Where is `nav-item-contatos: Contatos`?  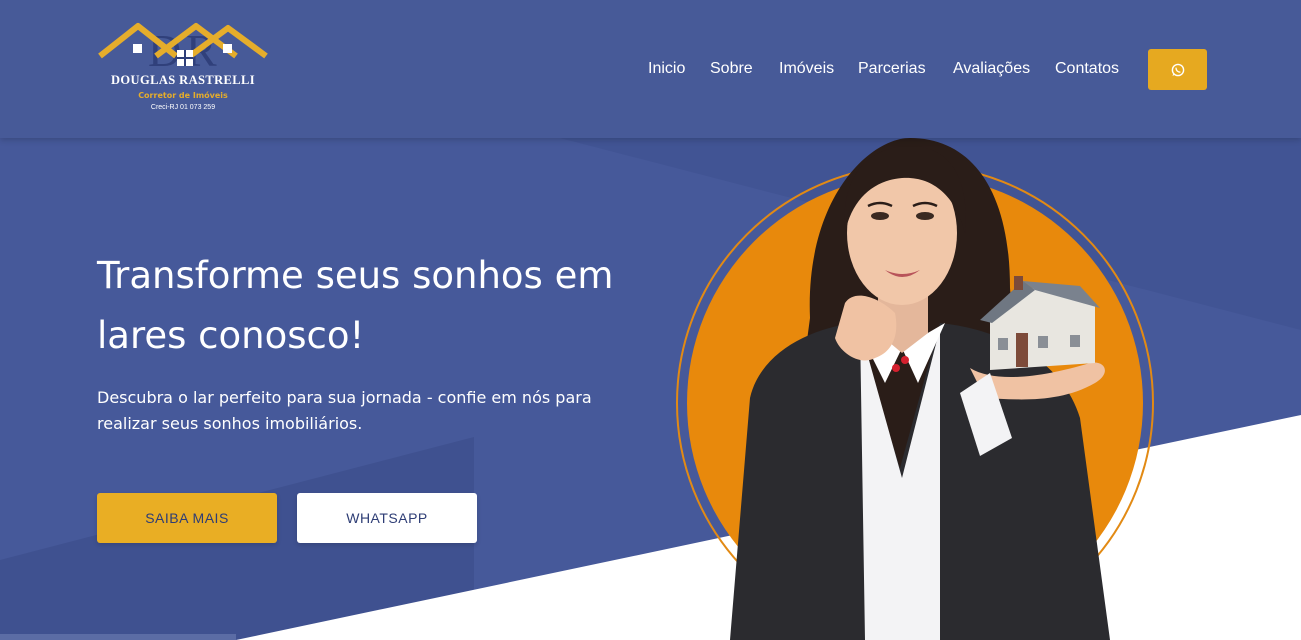 nav-item-contatos: Contatos is located at coordinates (1087, 69).